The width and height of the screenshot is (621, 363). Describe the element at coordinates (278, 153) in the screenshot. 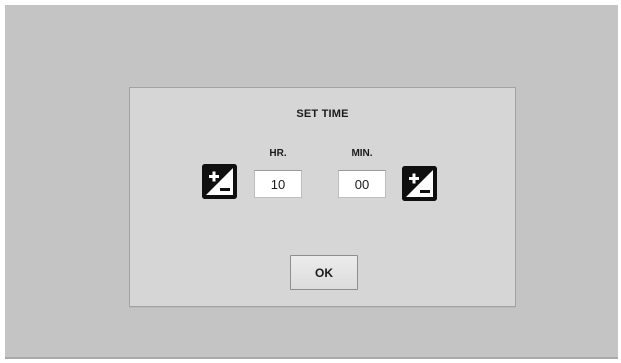

I see `hour-label: HR.` at that location.